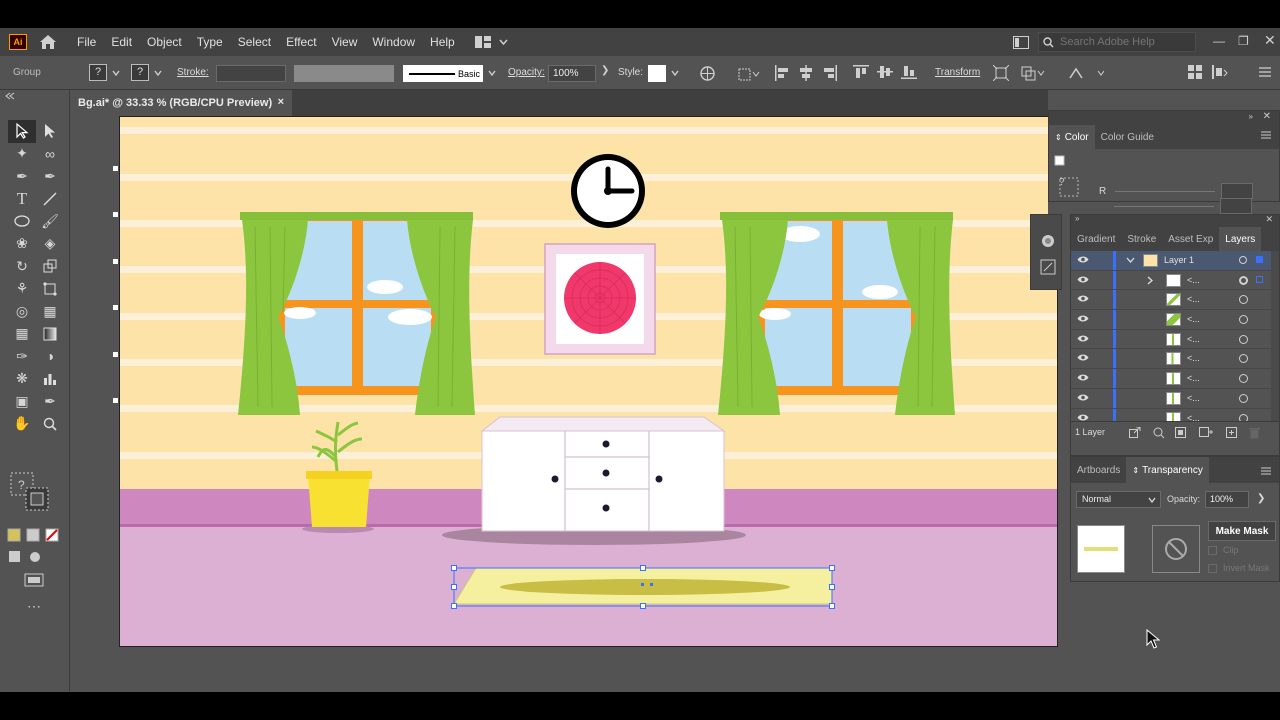 This screenshot has width=1280, height=720. Describe the element at coordinates (1164, 206) in the screenshot. I see `g-slider` at that location.